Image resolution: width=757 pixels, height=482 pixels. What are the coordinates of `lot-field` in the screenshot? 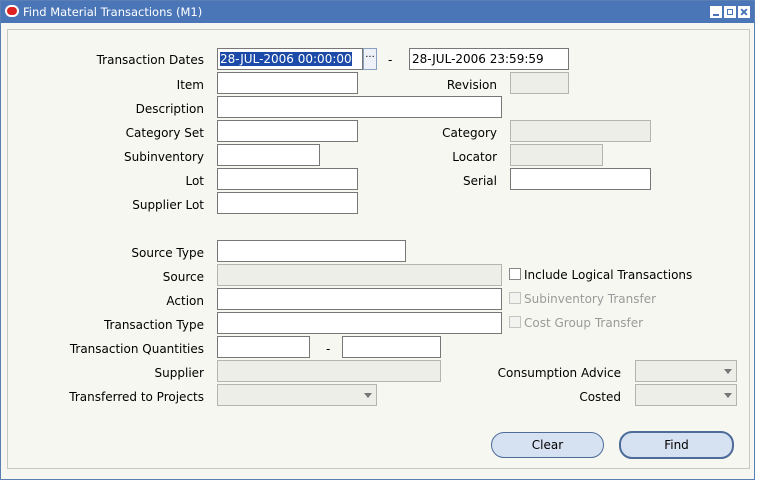 It's located at (287, 179).